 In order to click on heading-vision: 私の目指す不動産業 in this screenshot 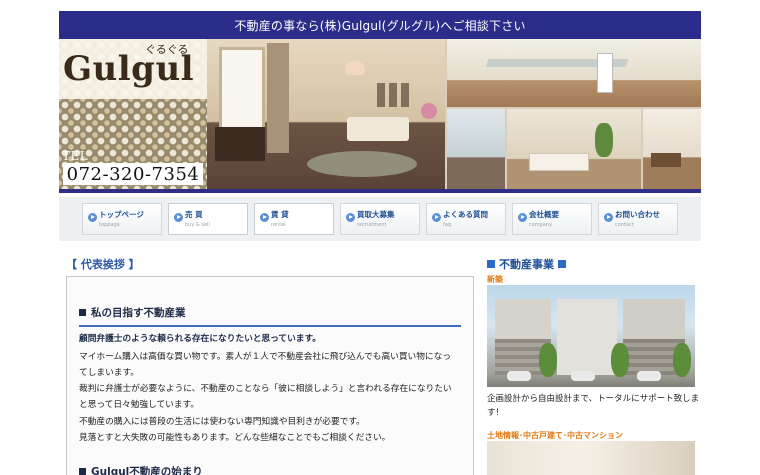, I will do `click(270, 312)`.